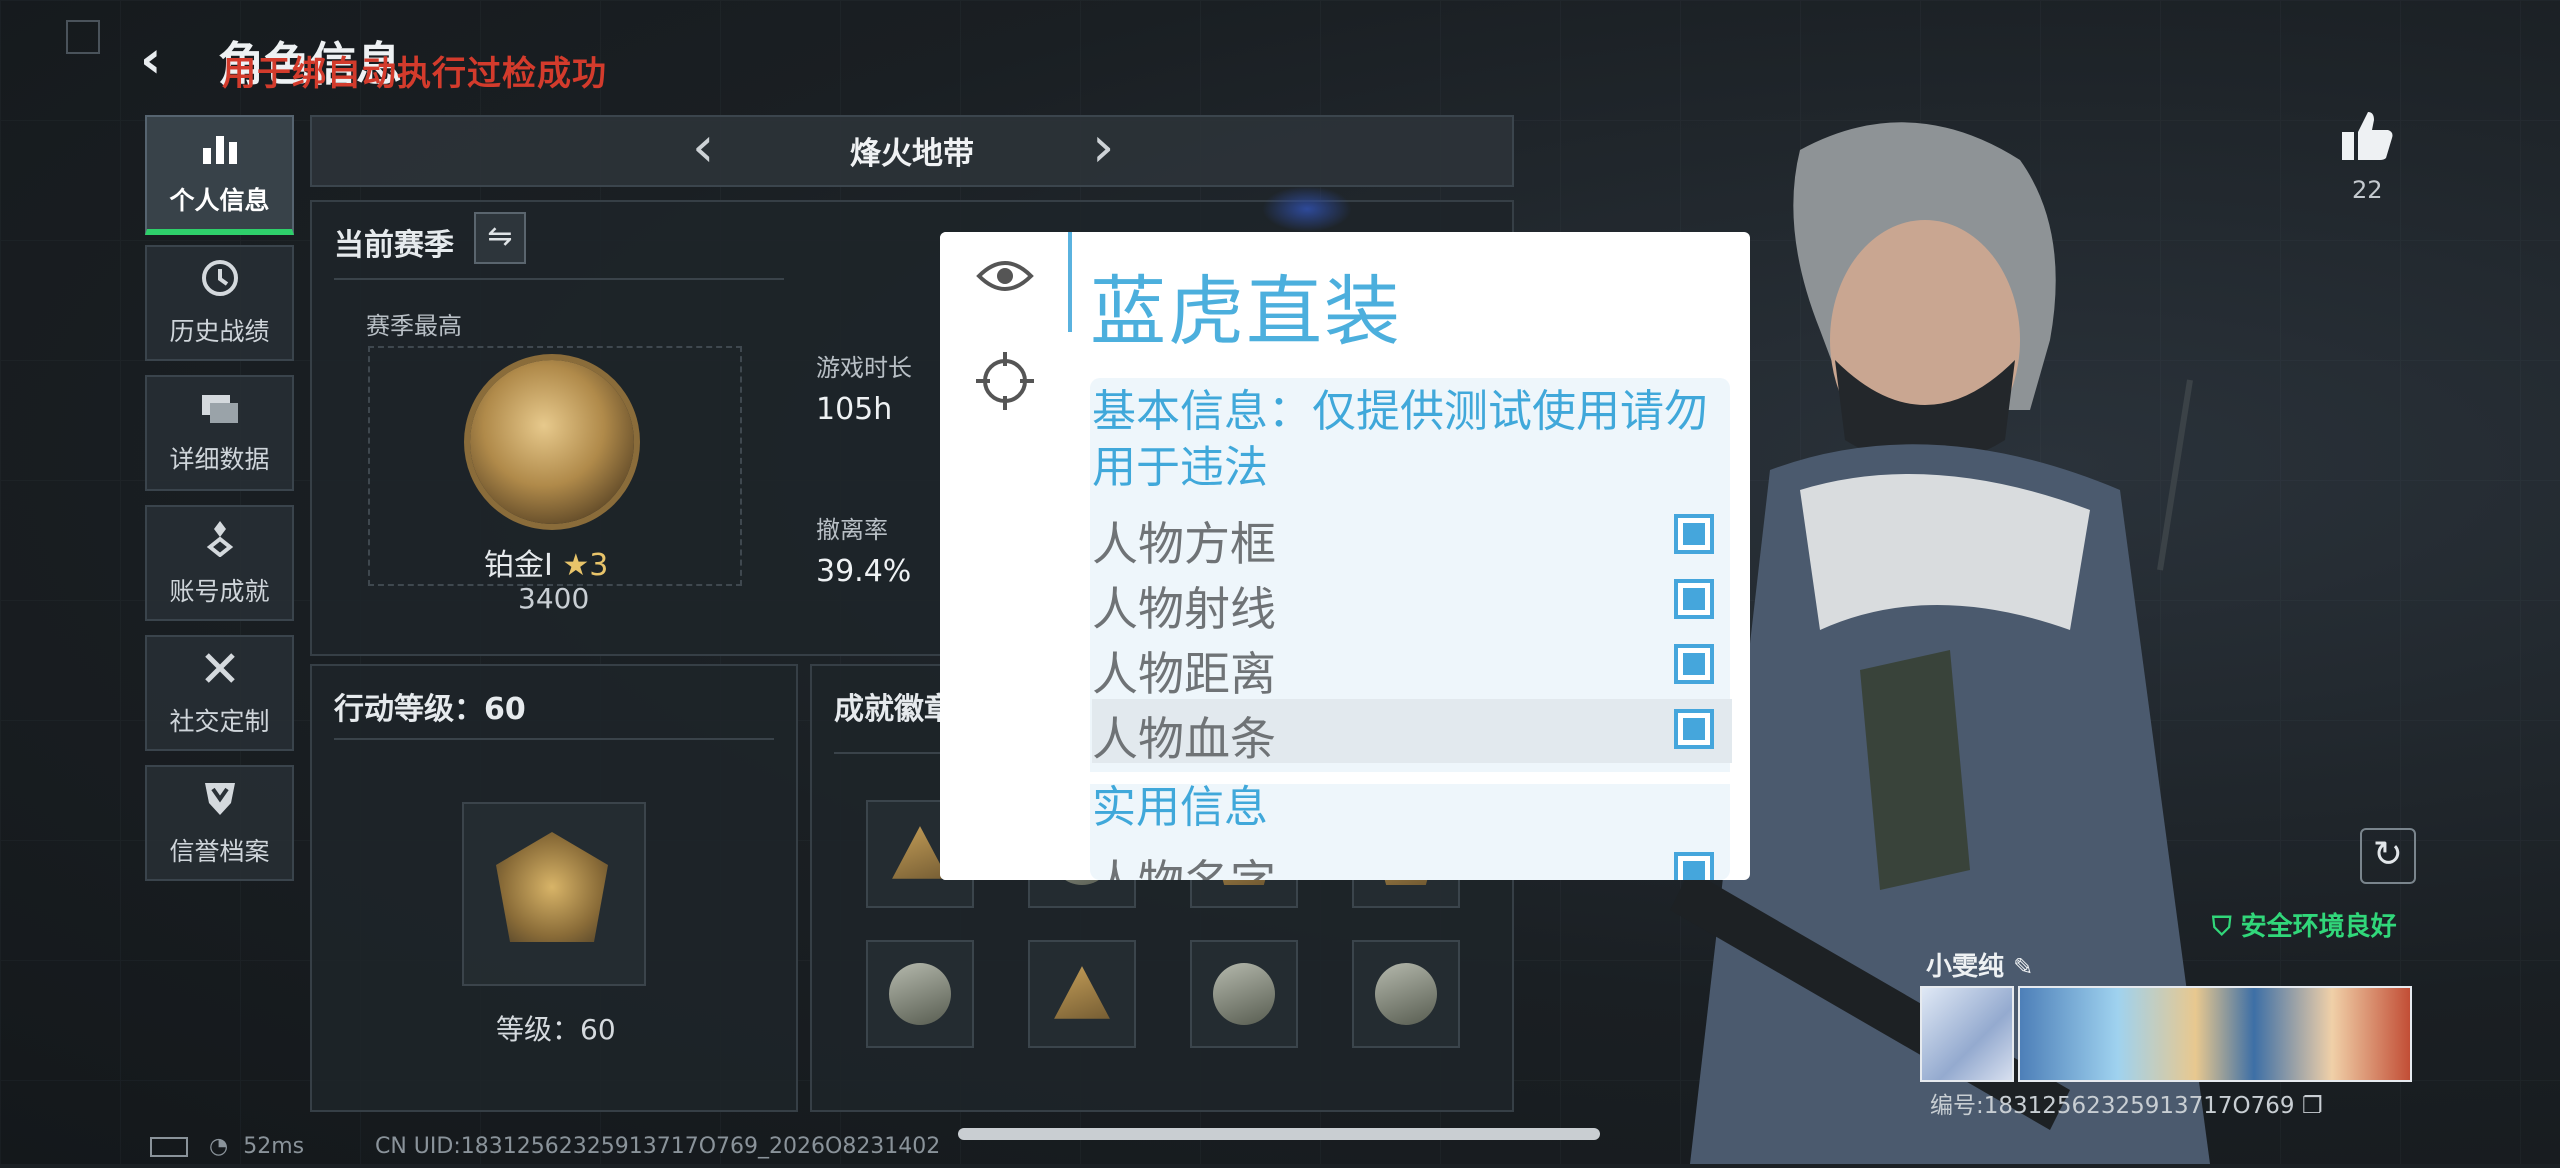 The image size is (2560, 1168). Describe the element at coordinates (2222, 927) in the screenshot. I see `shield-check-icon: ⛉` at that location.